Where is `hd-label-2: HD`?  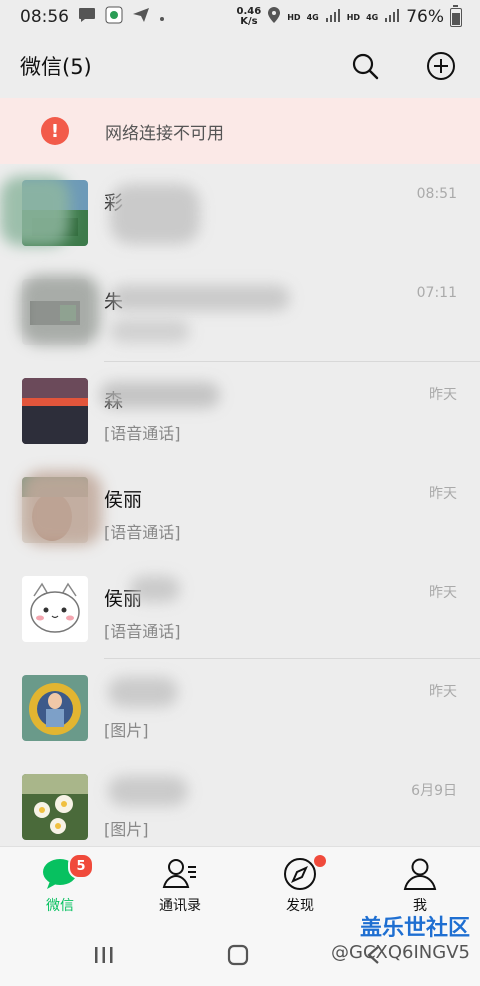
hd-label-2: HD is located at coordinates (353, 17).